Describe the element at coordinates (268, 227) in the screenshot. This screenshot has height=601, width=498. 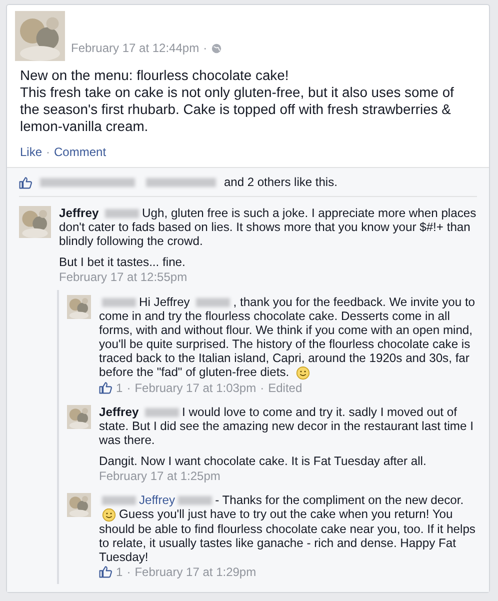
I see `comment-text: Jeffrey Ugh, gluten free is such a joke. I appreciate more when places don't cater to fads based on lies. It shows more that you know your $#!+ than blindly following the crowd.` at that location.